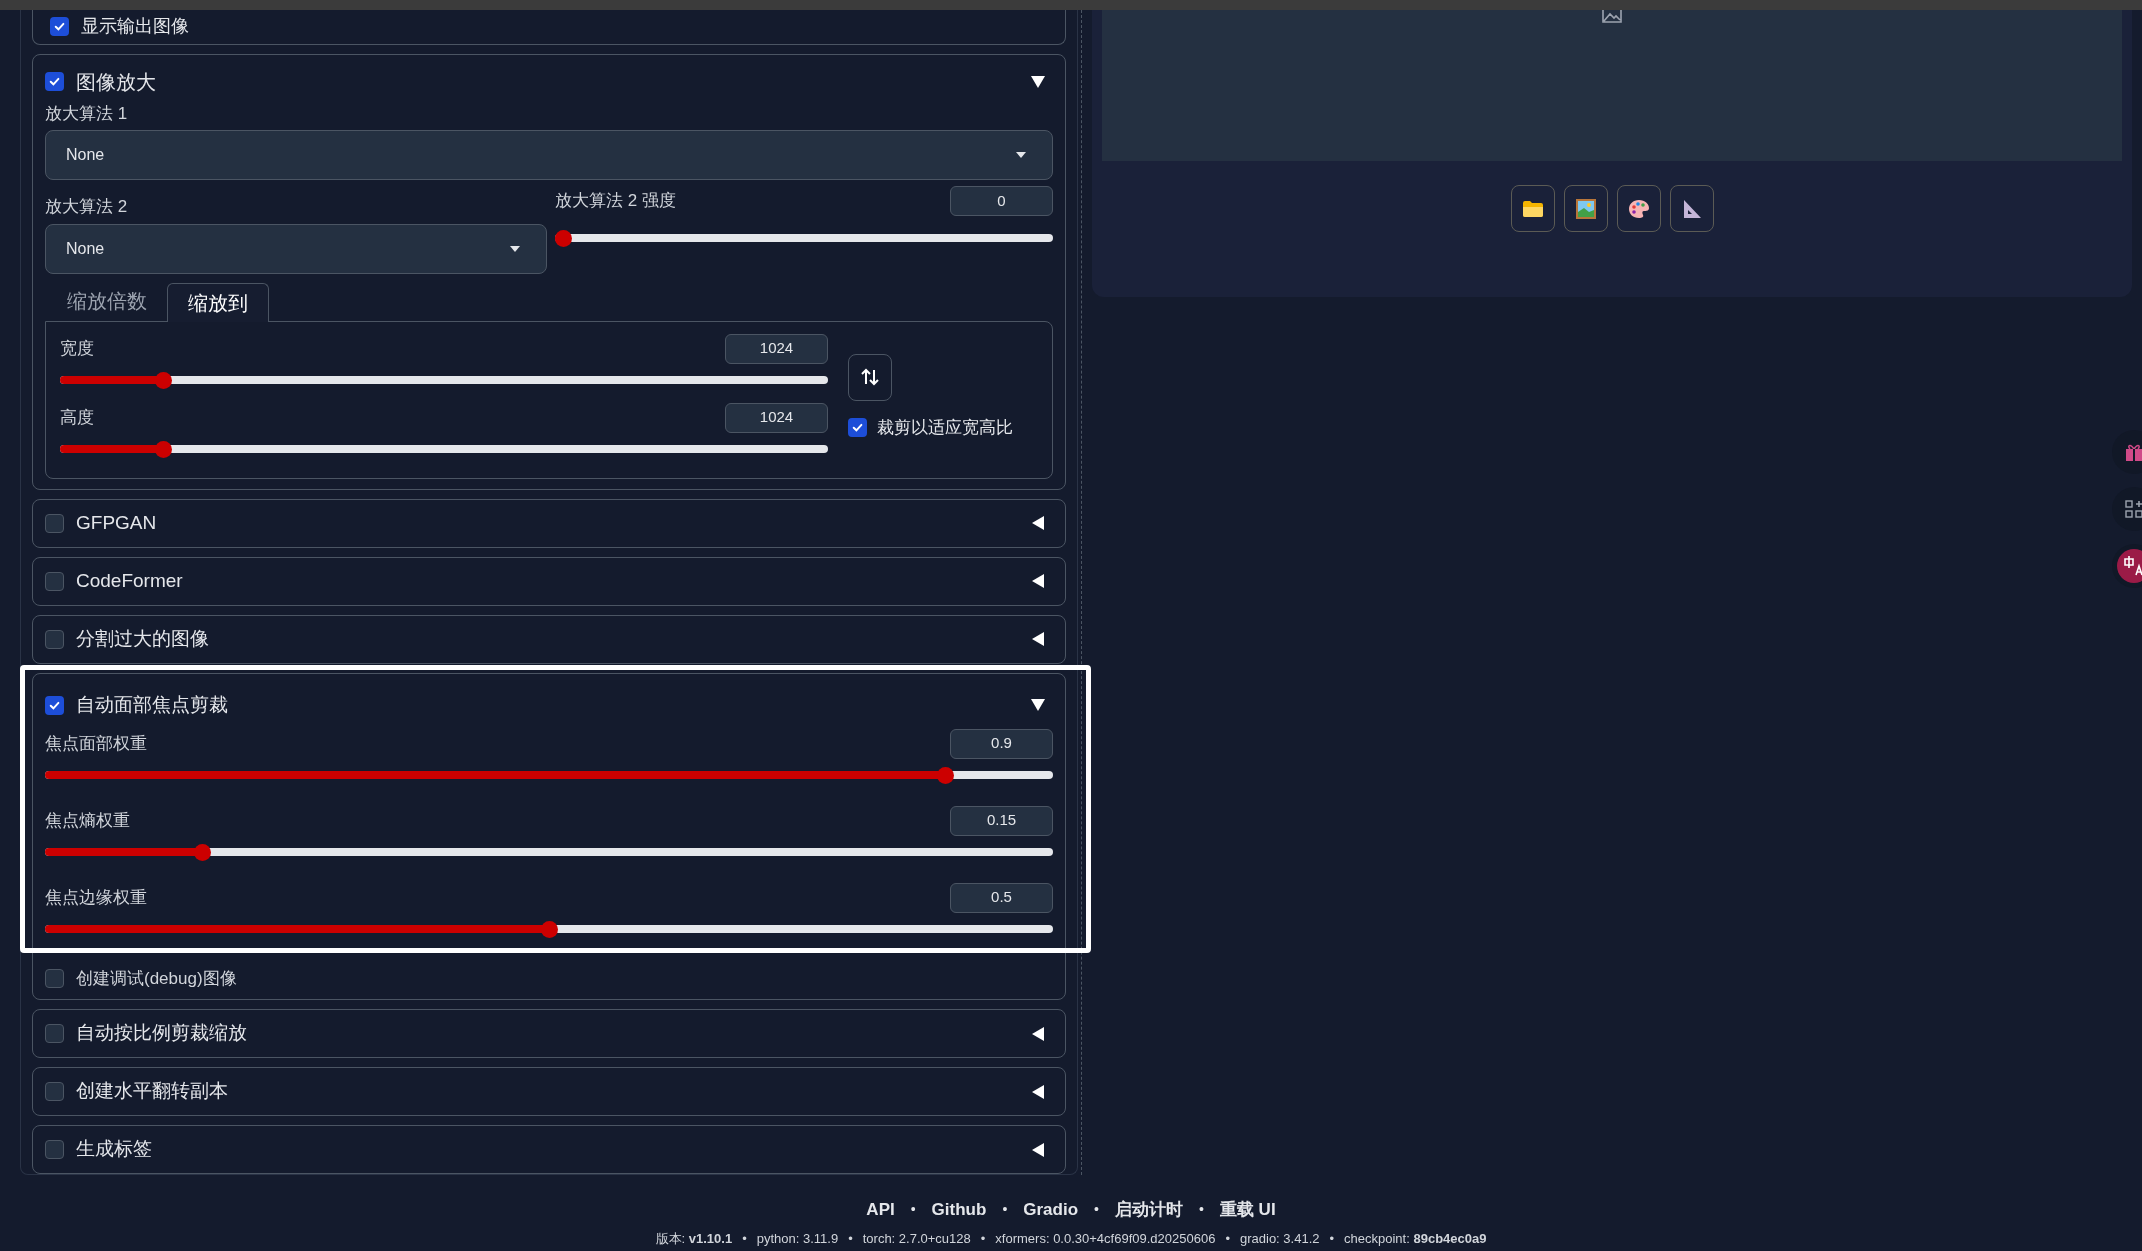  What do you see at coordinates (218, 302) in the screenshot?
I see `tab: 缩放到` at bounding box center [218, 302].